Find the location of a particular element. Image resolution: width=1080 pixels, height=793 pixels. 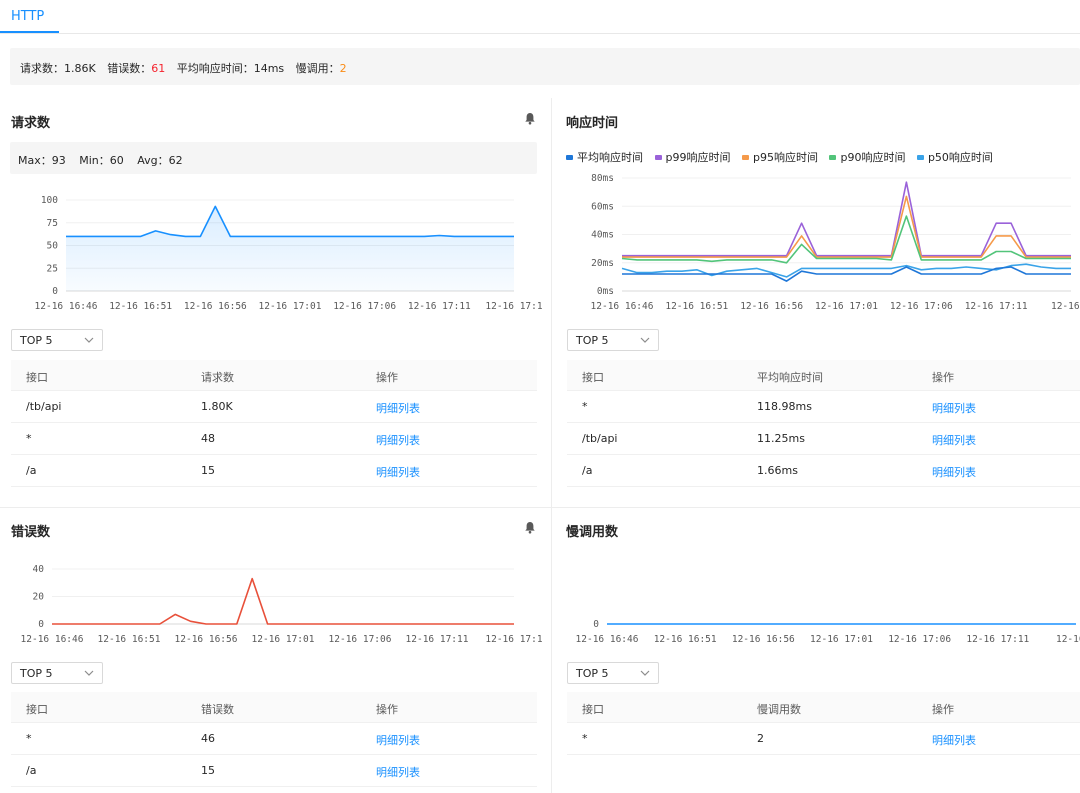

requests-row-value: 1.80K is located at coordinates (217, 406).